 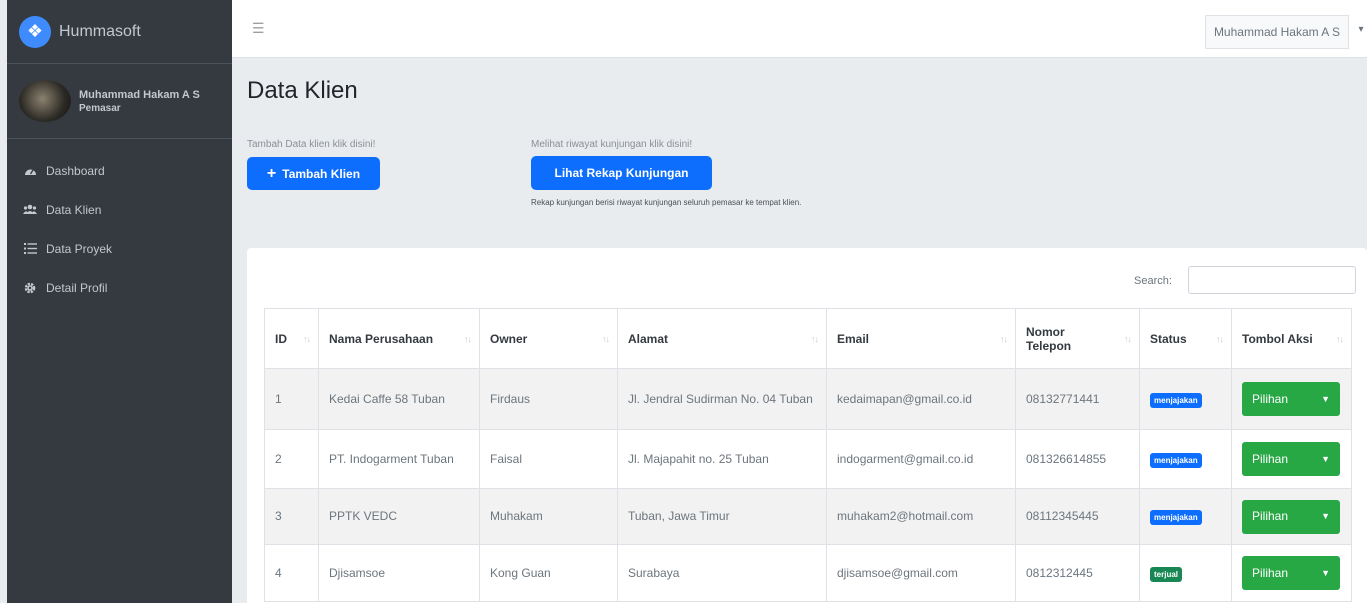 I want to click on gear-icon, so click(x=30, y=288).